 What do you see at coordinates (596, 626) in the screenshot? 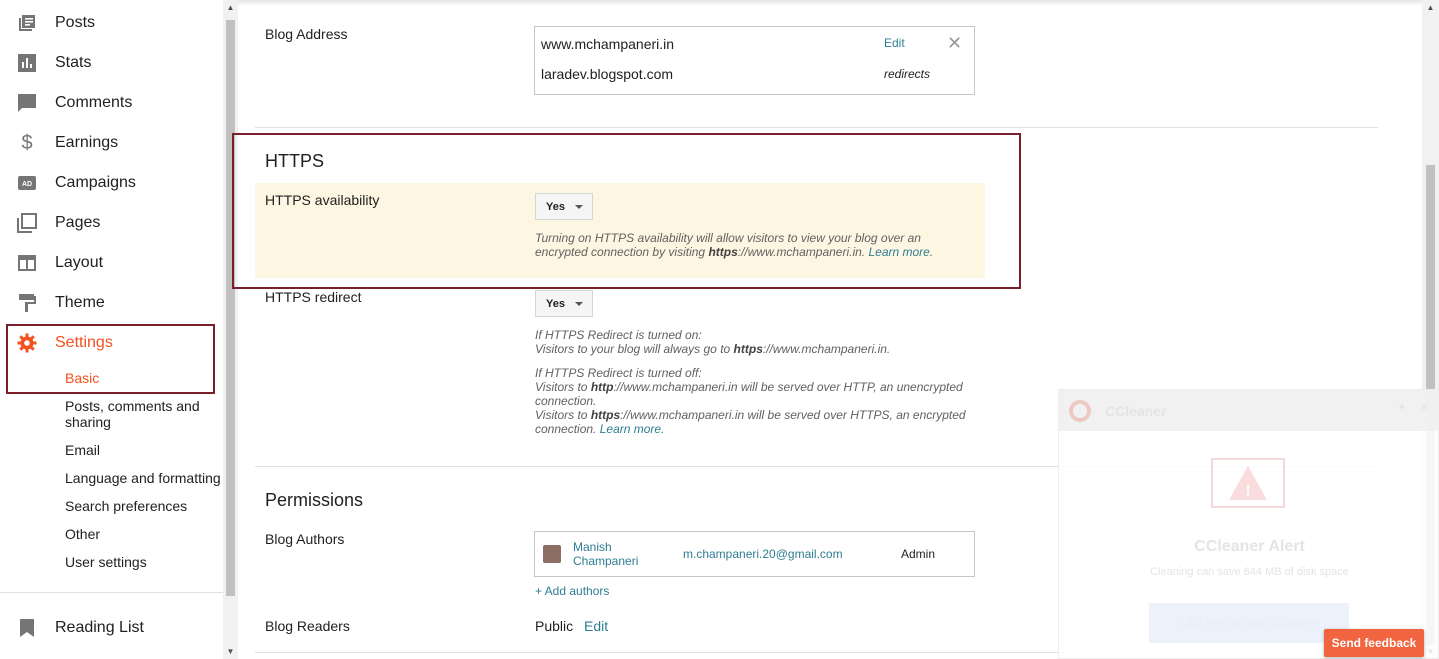
I see `blog-readers-edit-link: Edit` at bounding box center [596, 626].